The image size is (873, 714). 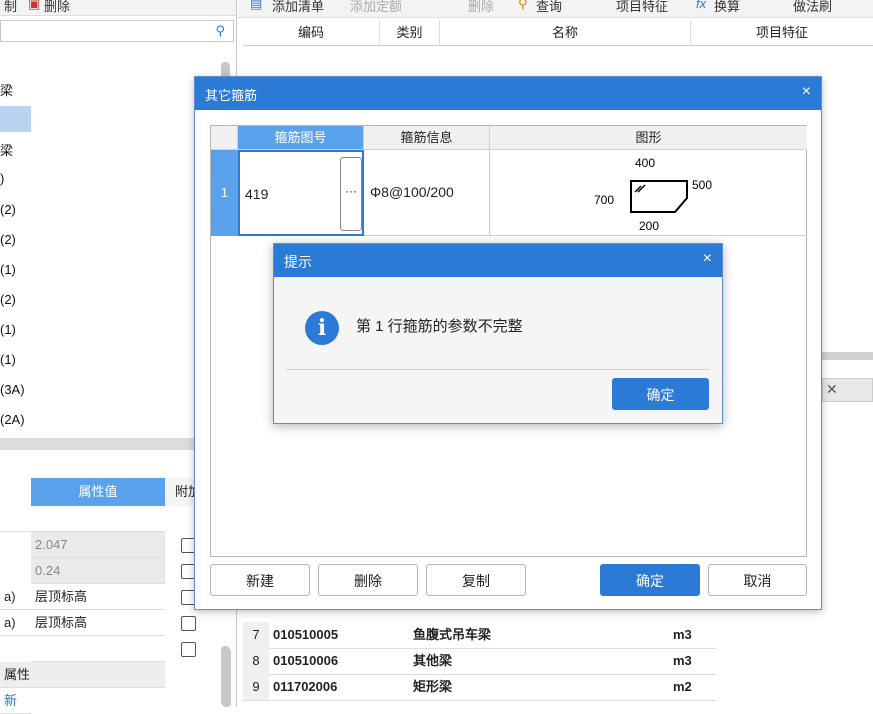 I want to click on copy-button: 复制, so click(x=476, y=580).